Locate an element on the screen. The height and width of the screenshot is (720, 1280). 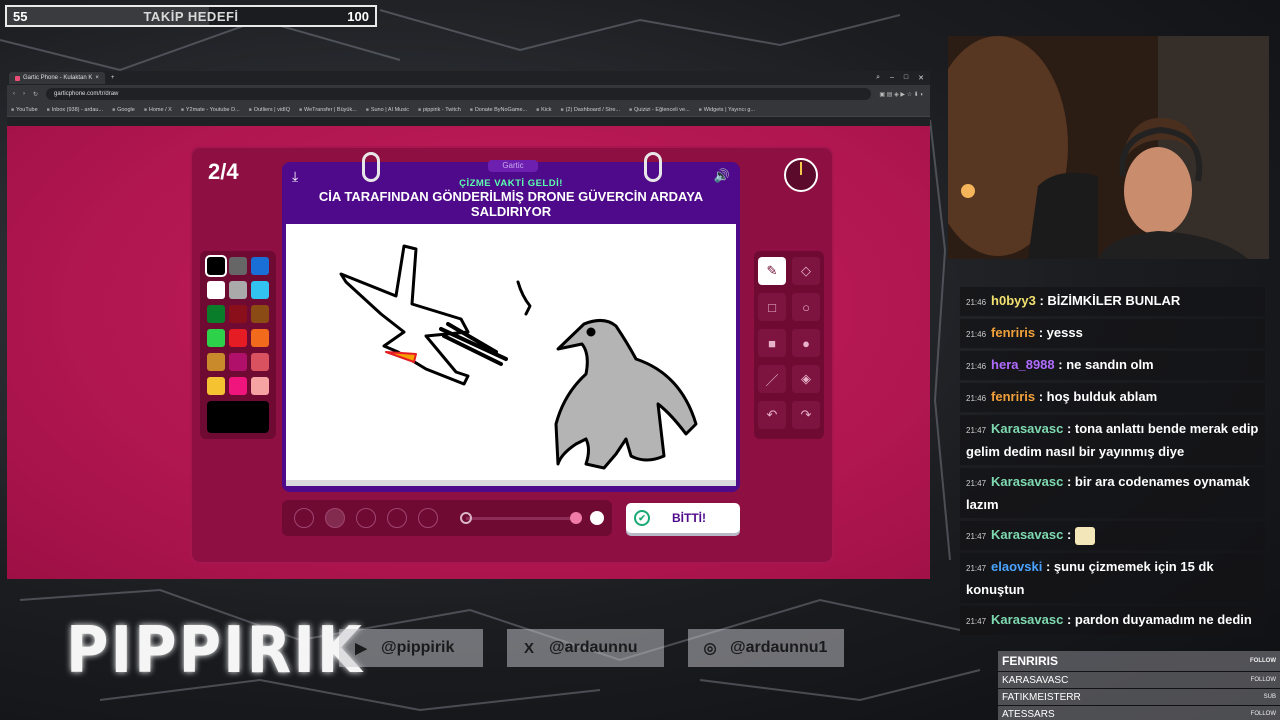
webcam-feed is located at coordinates (1108, 147).